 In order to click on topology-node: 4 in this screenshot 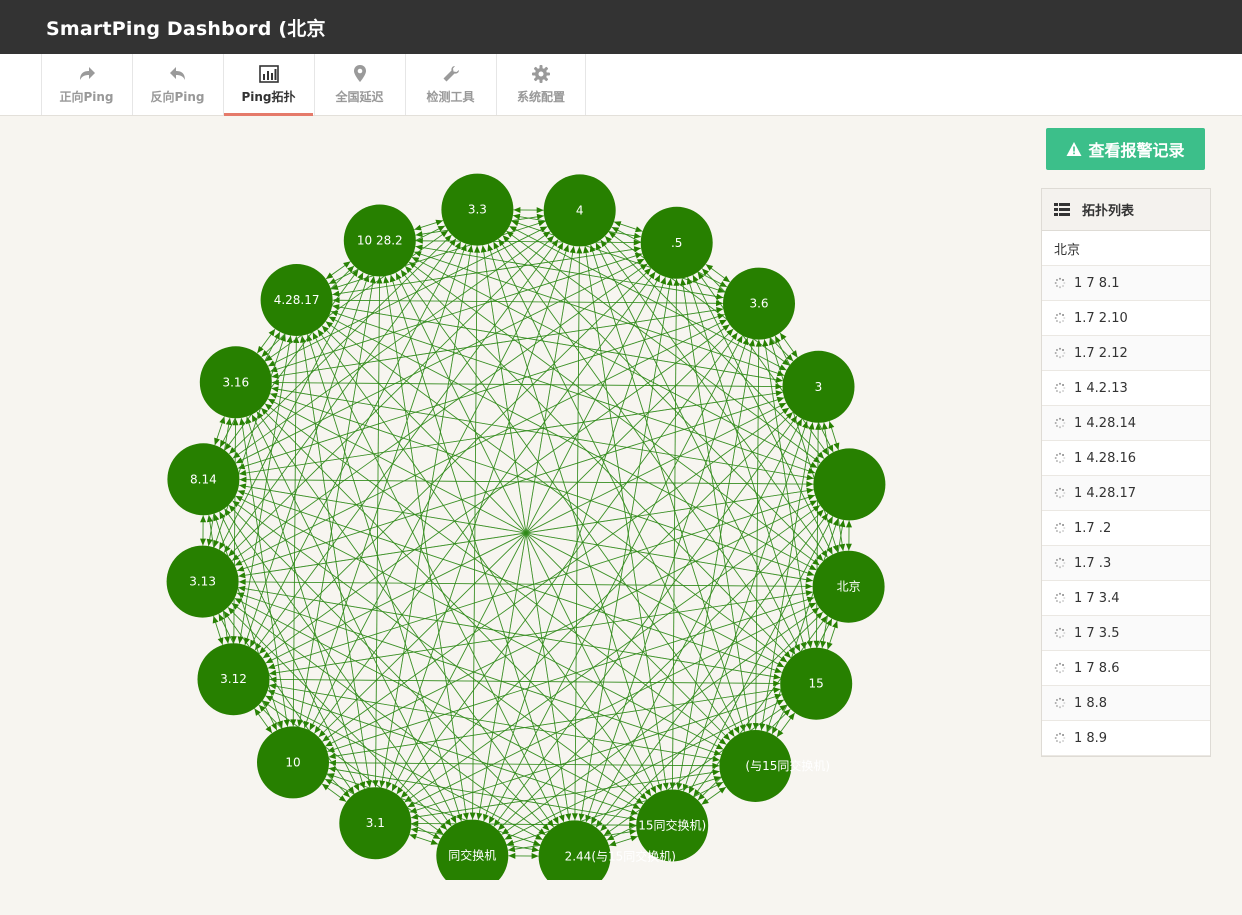, I will do `click(579, 210)`.